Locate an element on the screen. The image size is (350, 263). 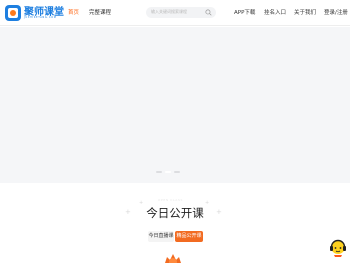
section-title: 今日公开课 is located at coordinates (175, 213).